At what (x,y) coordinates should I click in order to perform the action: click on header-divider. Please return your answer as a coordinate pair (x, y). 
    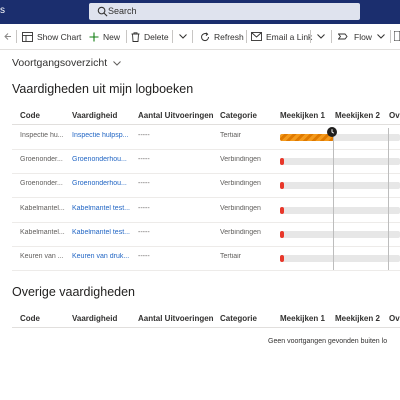
    Looking at the image, I should click on (206, 327).